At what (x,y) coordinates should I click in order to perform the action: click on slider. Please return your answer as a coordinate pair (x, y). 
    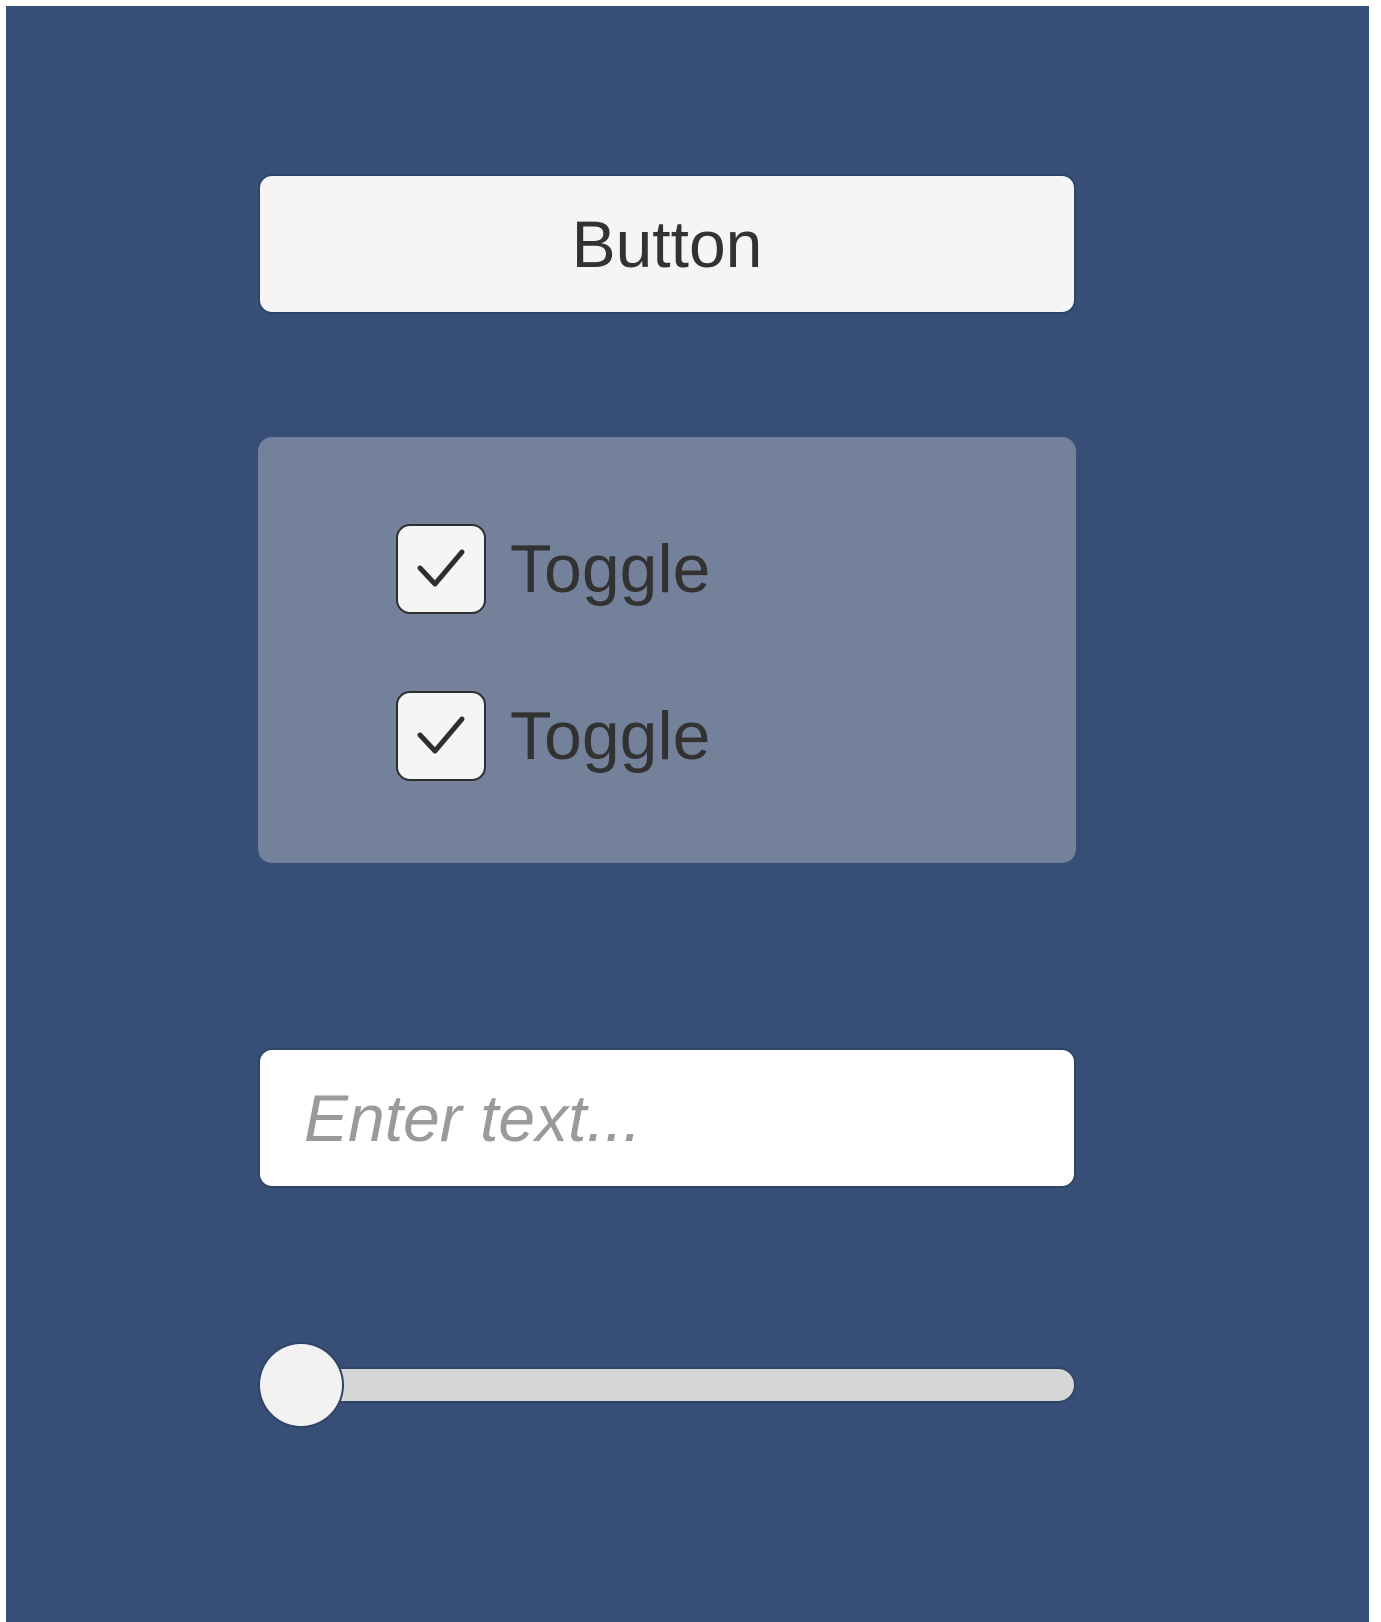
    Looking at the image, I should click on (667, 1385).